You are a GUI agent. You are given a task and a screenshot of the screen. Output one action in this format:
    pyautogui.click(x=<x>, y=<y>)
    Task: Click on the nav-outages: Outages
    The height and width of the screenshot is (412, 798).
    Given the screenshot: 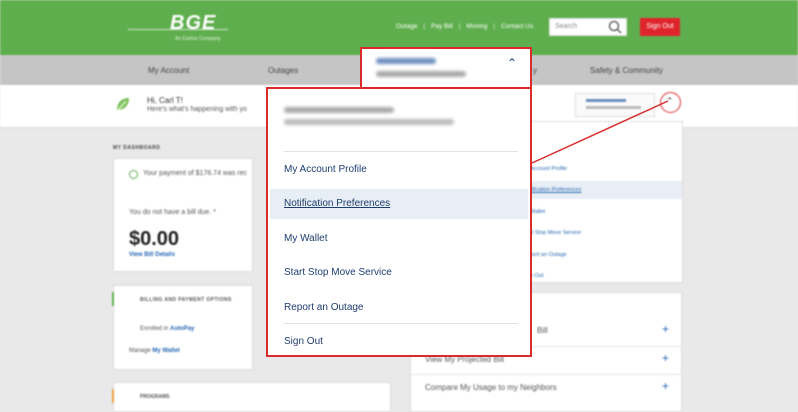 What is the action you would take?
    pyautogui.click(x=283, y=70)
    